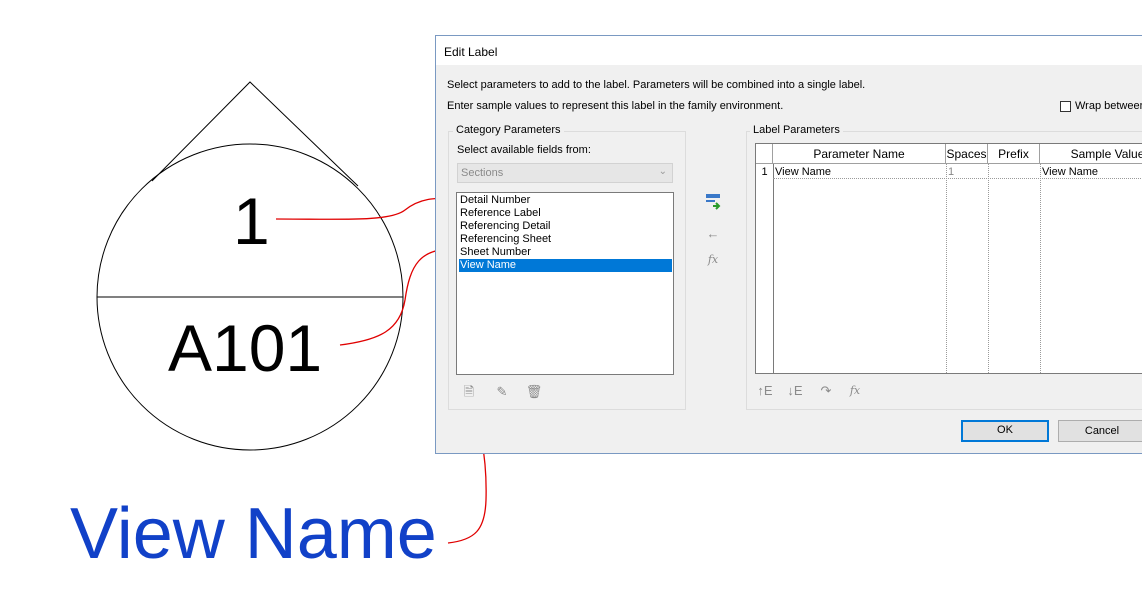  Describe the element at coordinates (508, 130) in the screenshot. I see `category-parameters-title: Category Parameters` at that location.